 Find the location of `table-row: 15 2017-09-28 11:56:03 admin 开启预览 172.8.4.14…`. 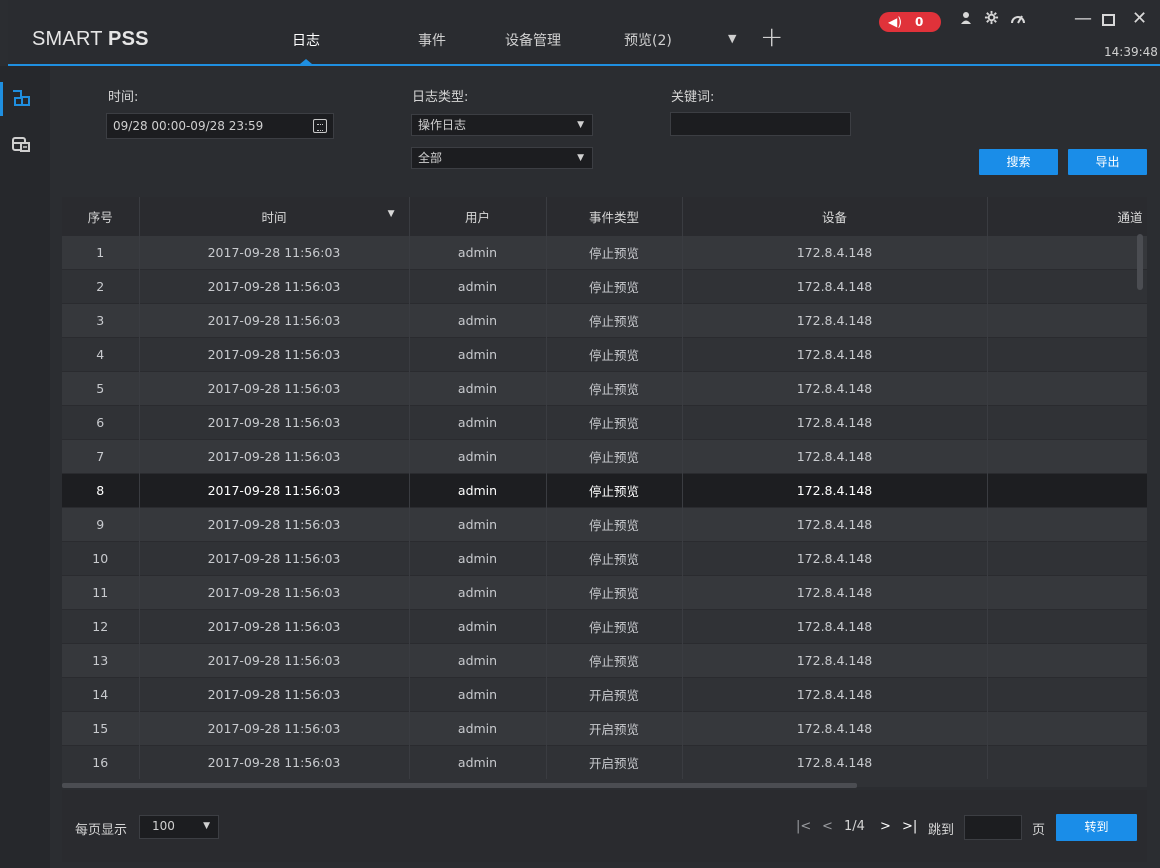

table-row: 15 2017-09-28 11:56:03 admin 开启预览 172.8.4.14… is located at coordinates (604, 728).